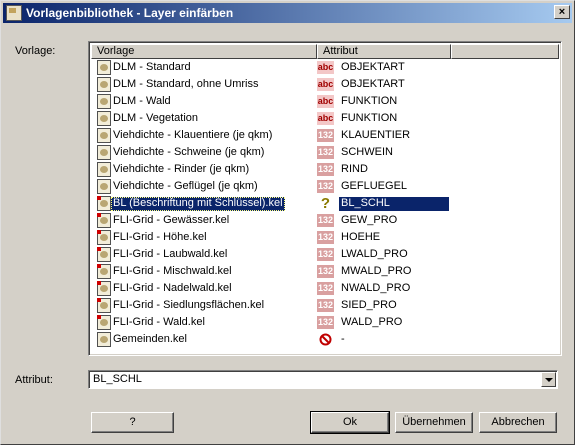 The image size is (575, 445). I want to click on attribute-name: BL_SCHL, so click(394, 204).